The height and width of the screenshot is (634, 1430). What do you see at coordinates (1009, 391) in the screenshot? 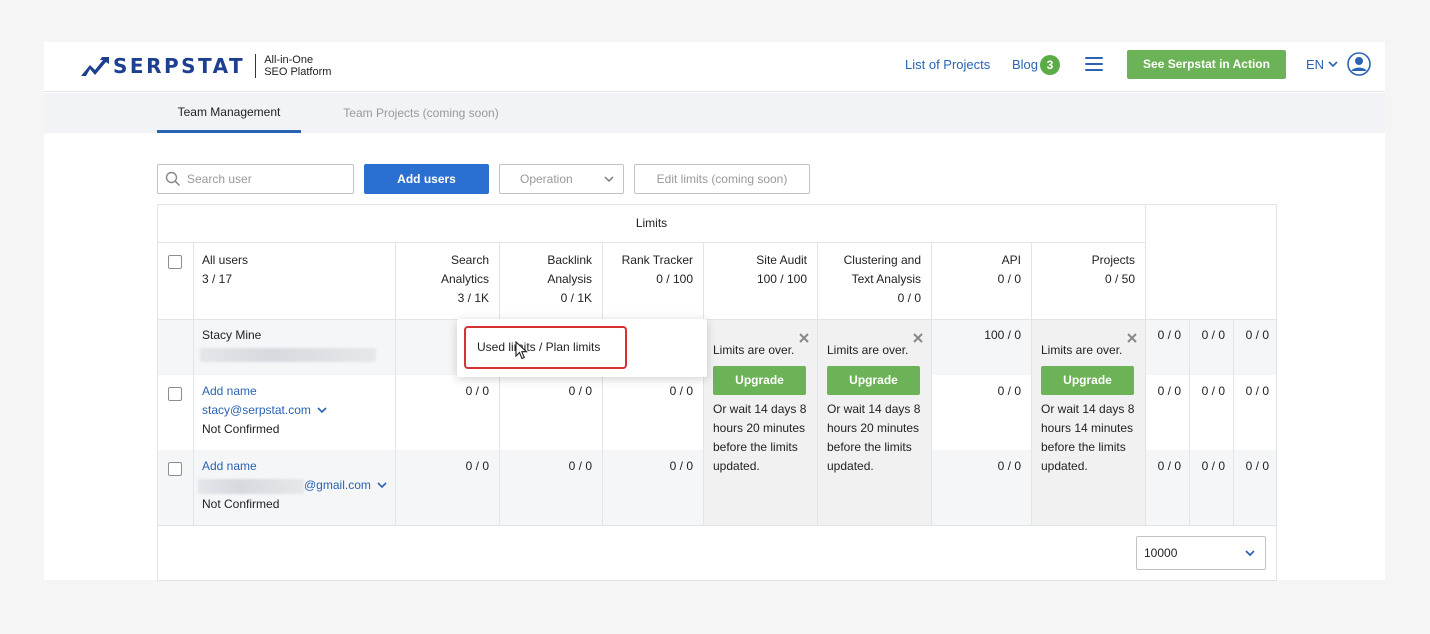
I see `row2-api-value: 0 / 0` at bounding box center [1009, 391].